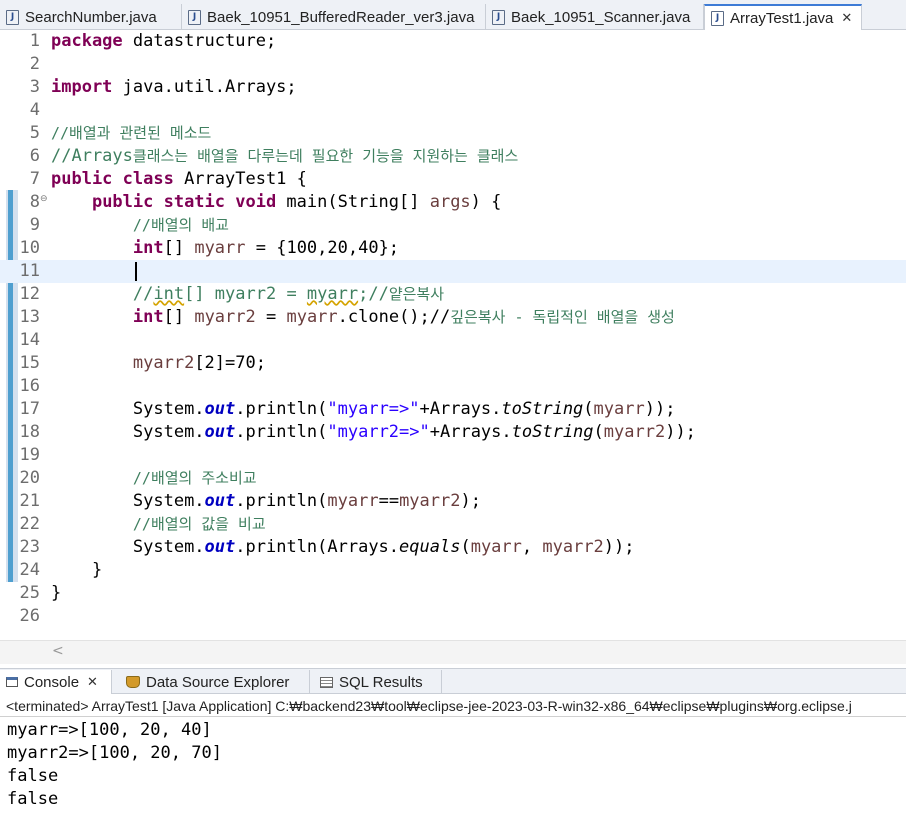  Describe the element at coordinates (453, 455) in the screenshot. I see `code-line: 19` at that location.